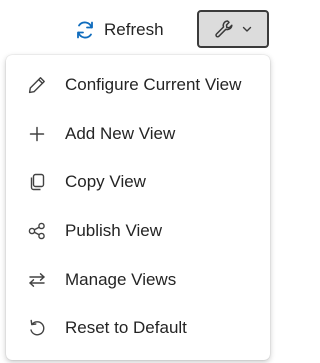  I want to click on menu-item-add-new-view: Add New View, so click(138, 134).